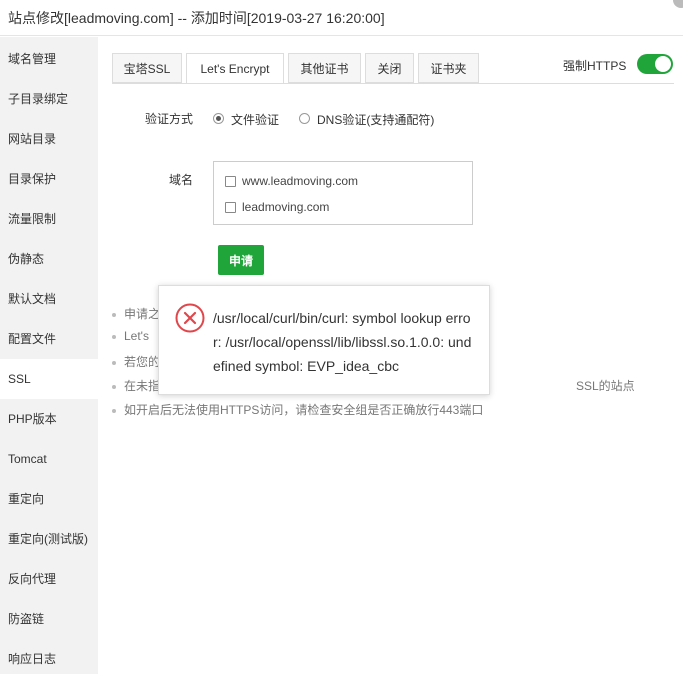 This screenshot has width=683, height=679. What do you see at coordinates (49, 299) in the screenshot?
I see `sidebar-item-default-doc: 默认文档` at bounding box center [49, 299].